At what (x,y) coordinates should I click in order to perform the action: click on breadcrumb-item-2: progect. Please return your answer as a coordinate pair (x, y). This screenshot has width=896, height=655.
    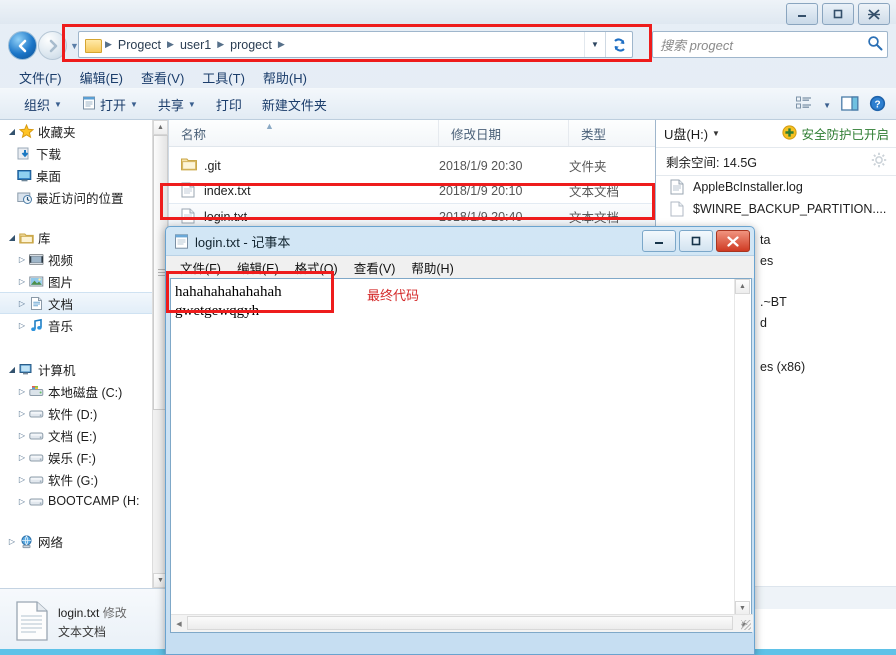
    Looking at the image, I should click on (251, 45).